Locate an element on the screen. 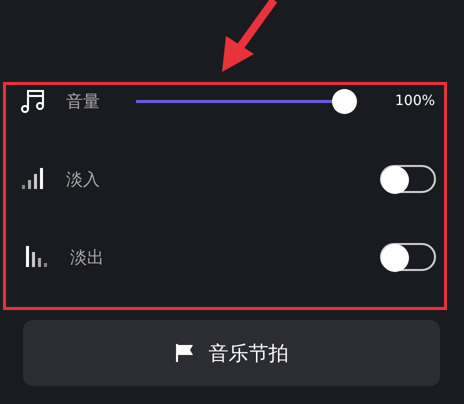  music-note-icon is located at coordinates (33, 101).